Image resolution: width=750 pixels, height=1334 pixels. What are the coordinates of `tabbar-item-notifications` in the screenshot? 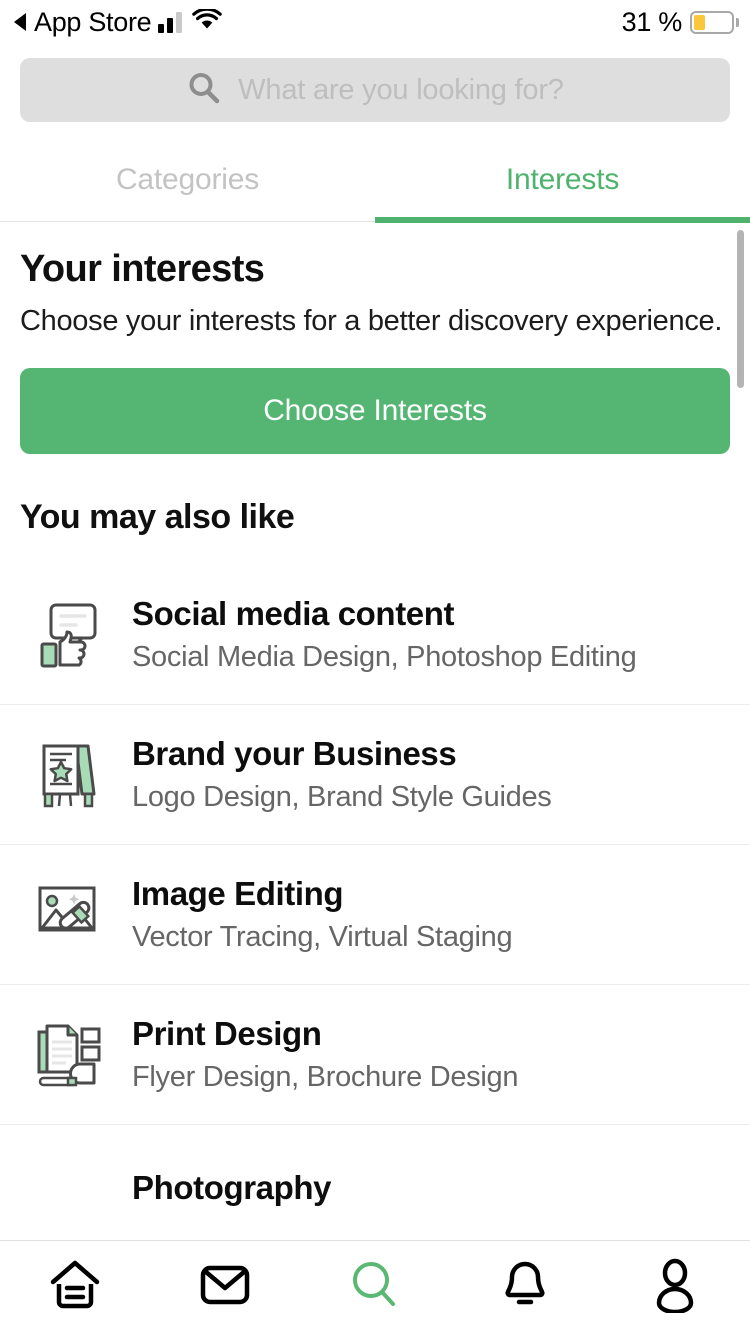 It's located at (525, 1287).